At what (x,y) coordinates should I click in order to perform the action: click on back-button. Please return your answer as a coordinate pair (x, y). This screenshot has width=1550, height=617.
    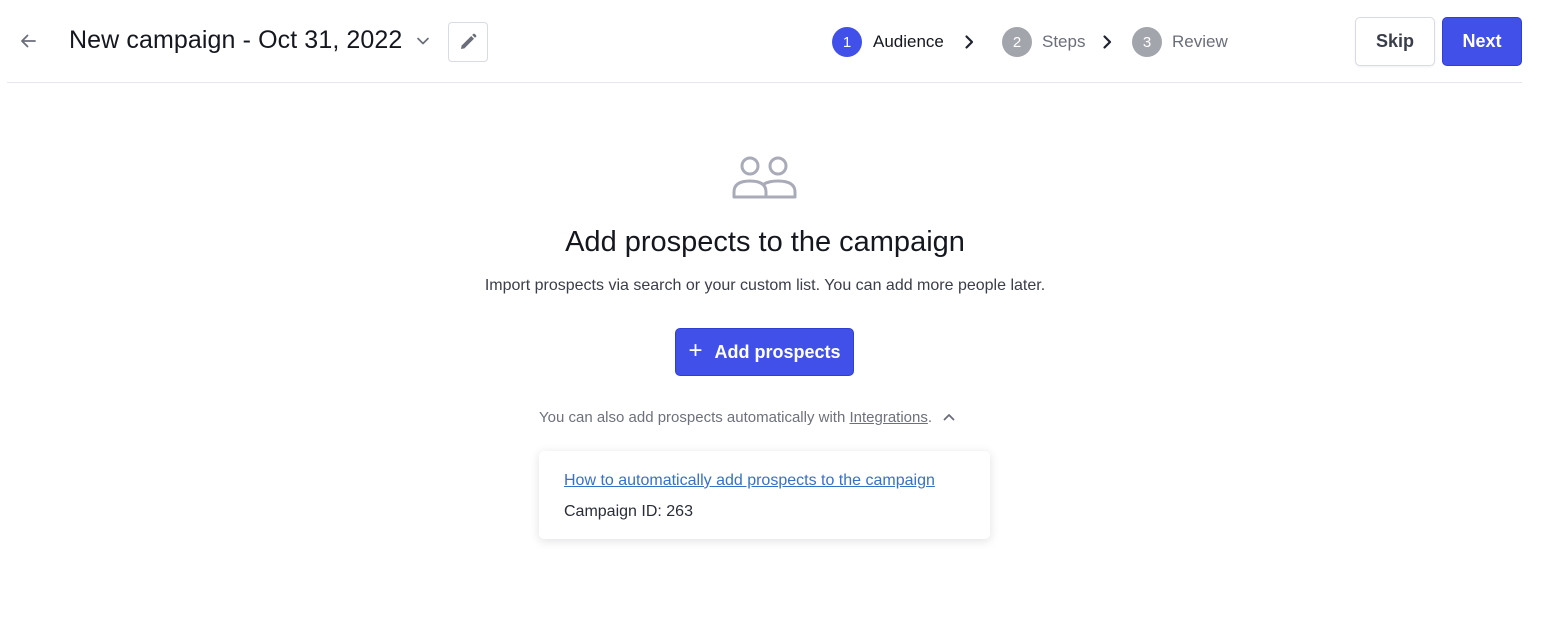
    Looking at the image, I should click on (28, 41).